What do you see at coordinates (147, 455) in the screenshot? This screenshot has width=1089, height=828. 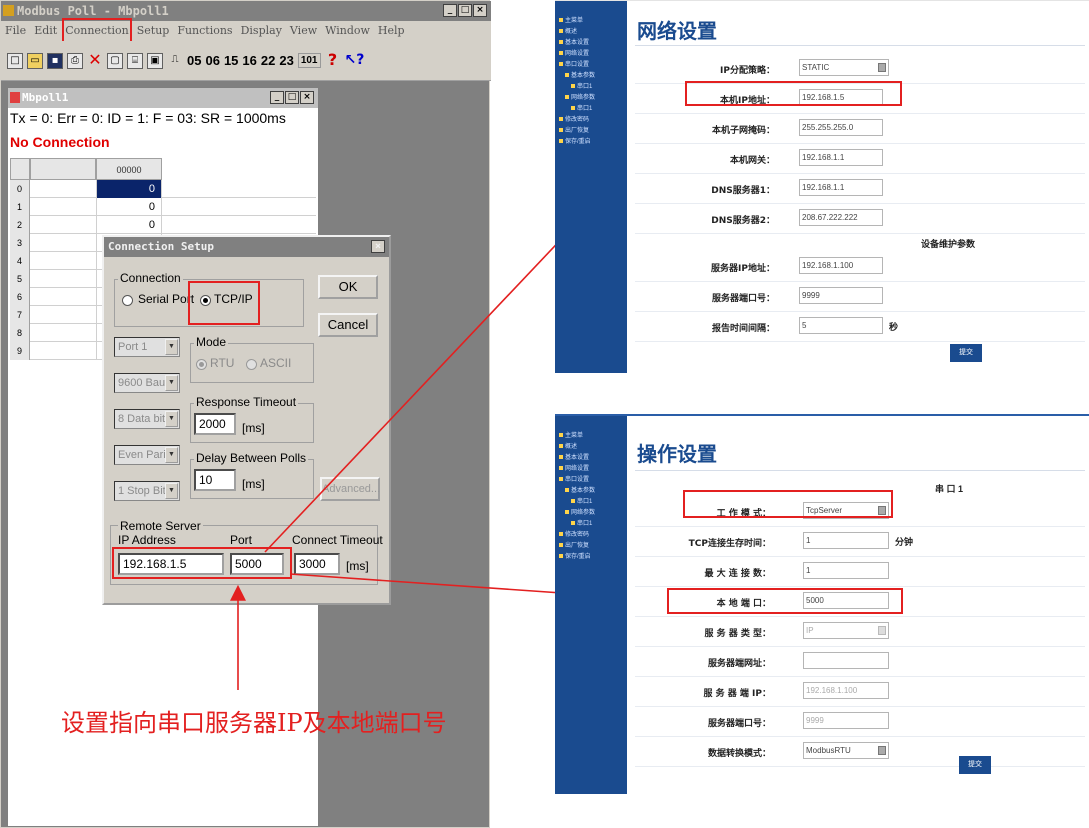 I see `parity-combo: Even Parity ▼` at bounding box center [147, 455].